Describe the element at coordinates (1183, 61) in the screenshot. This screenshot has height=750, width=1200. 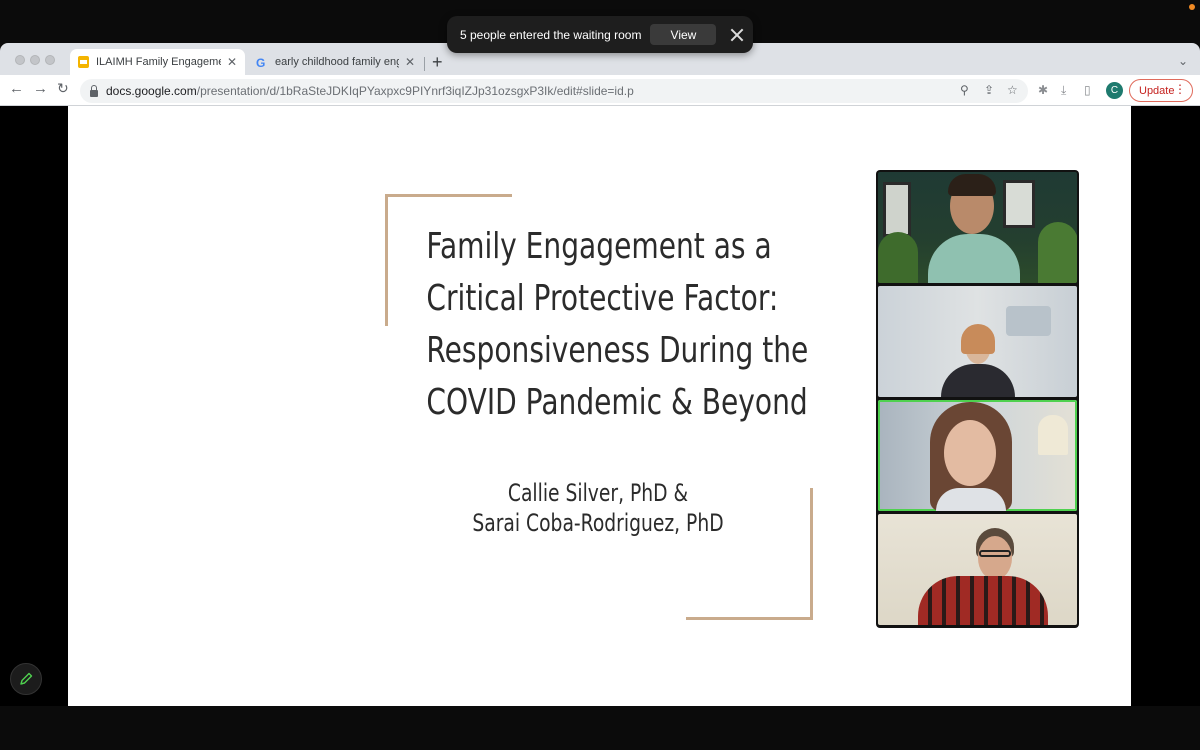
I see `tab-search-chevron-icon: ⌄` at that location.